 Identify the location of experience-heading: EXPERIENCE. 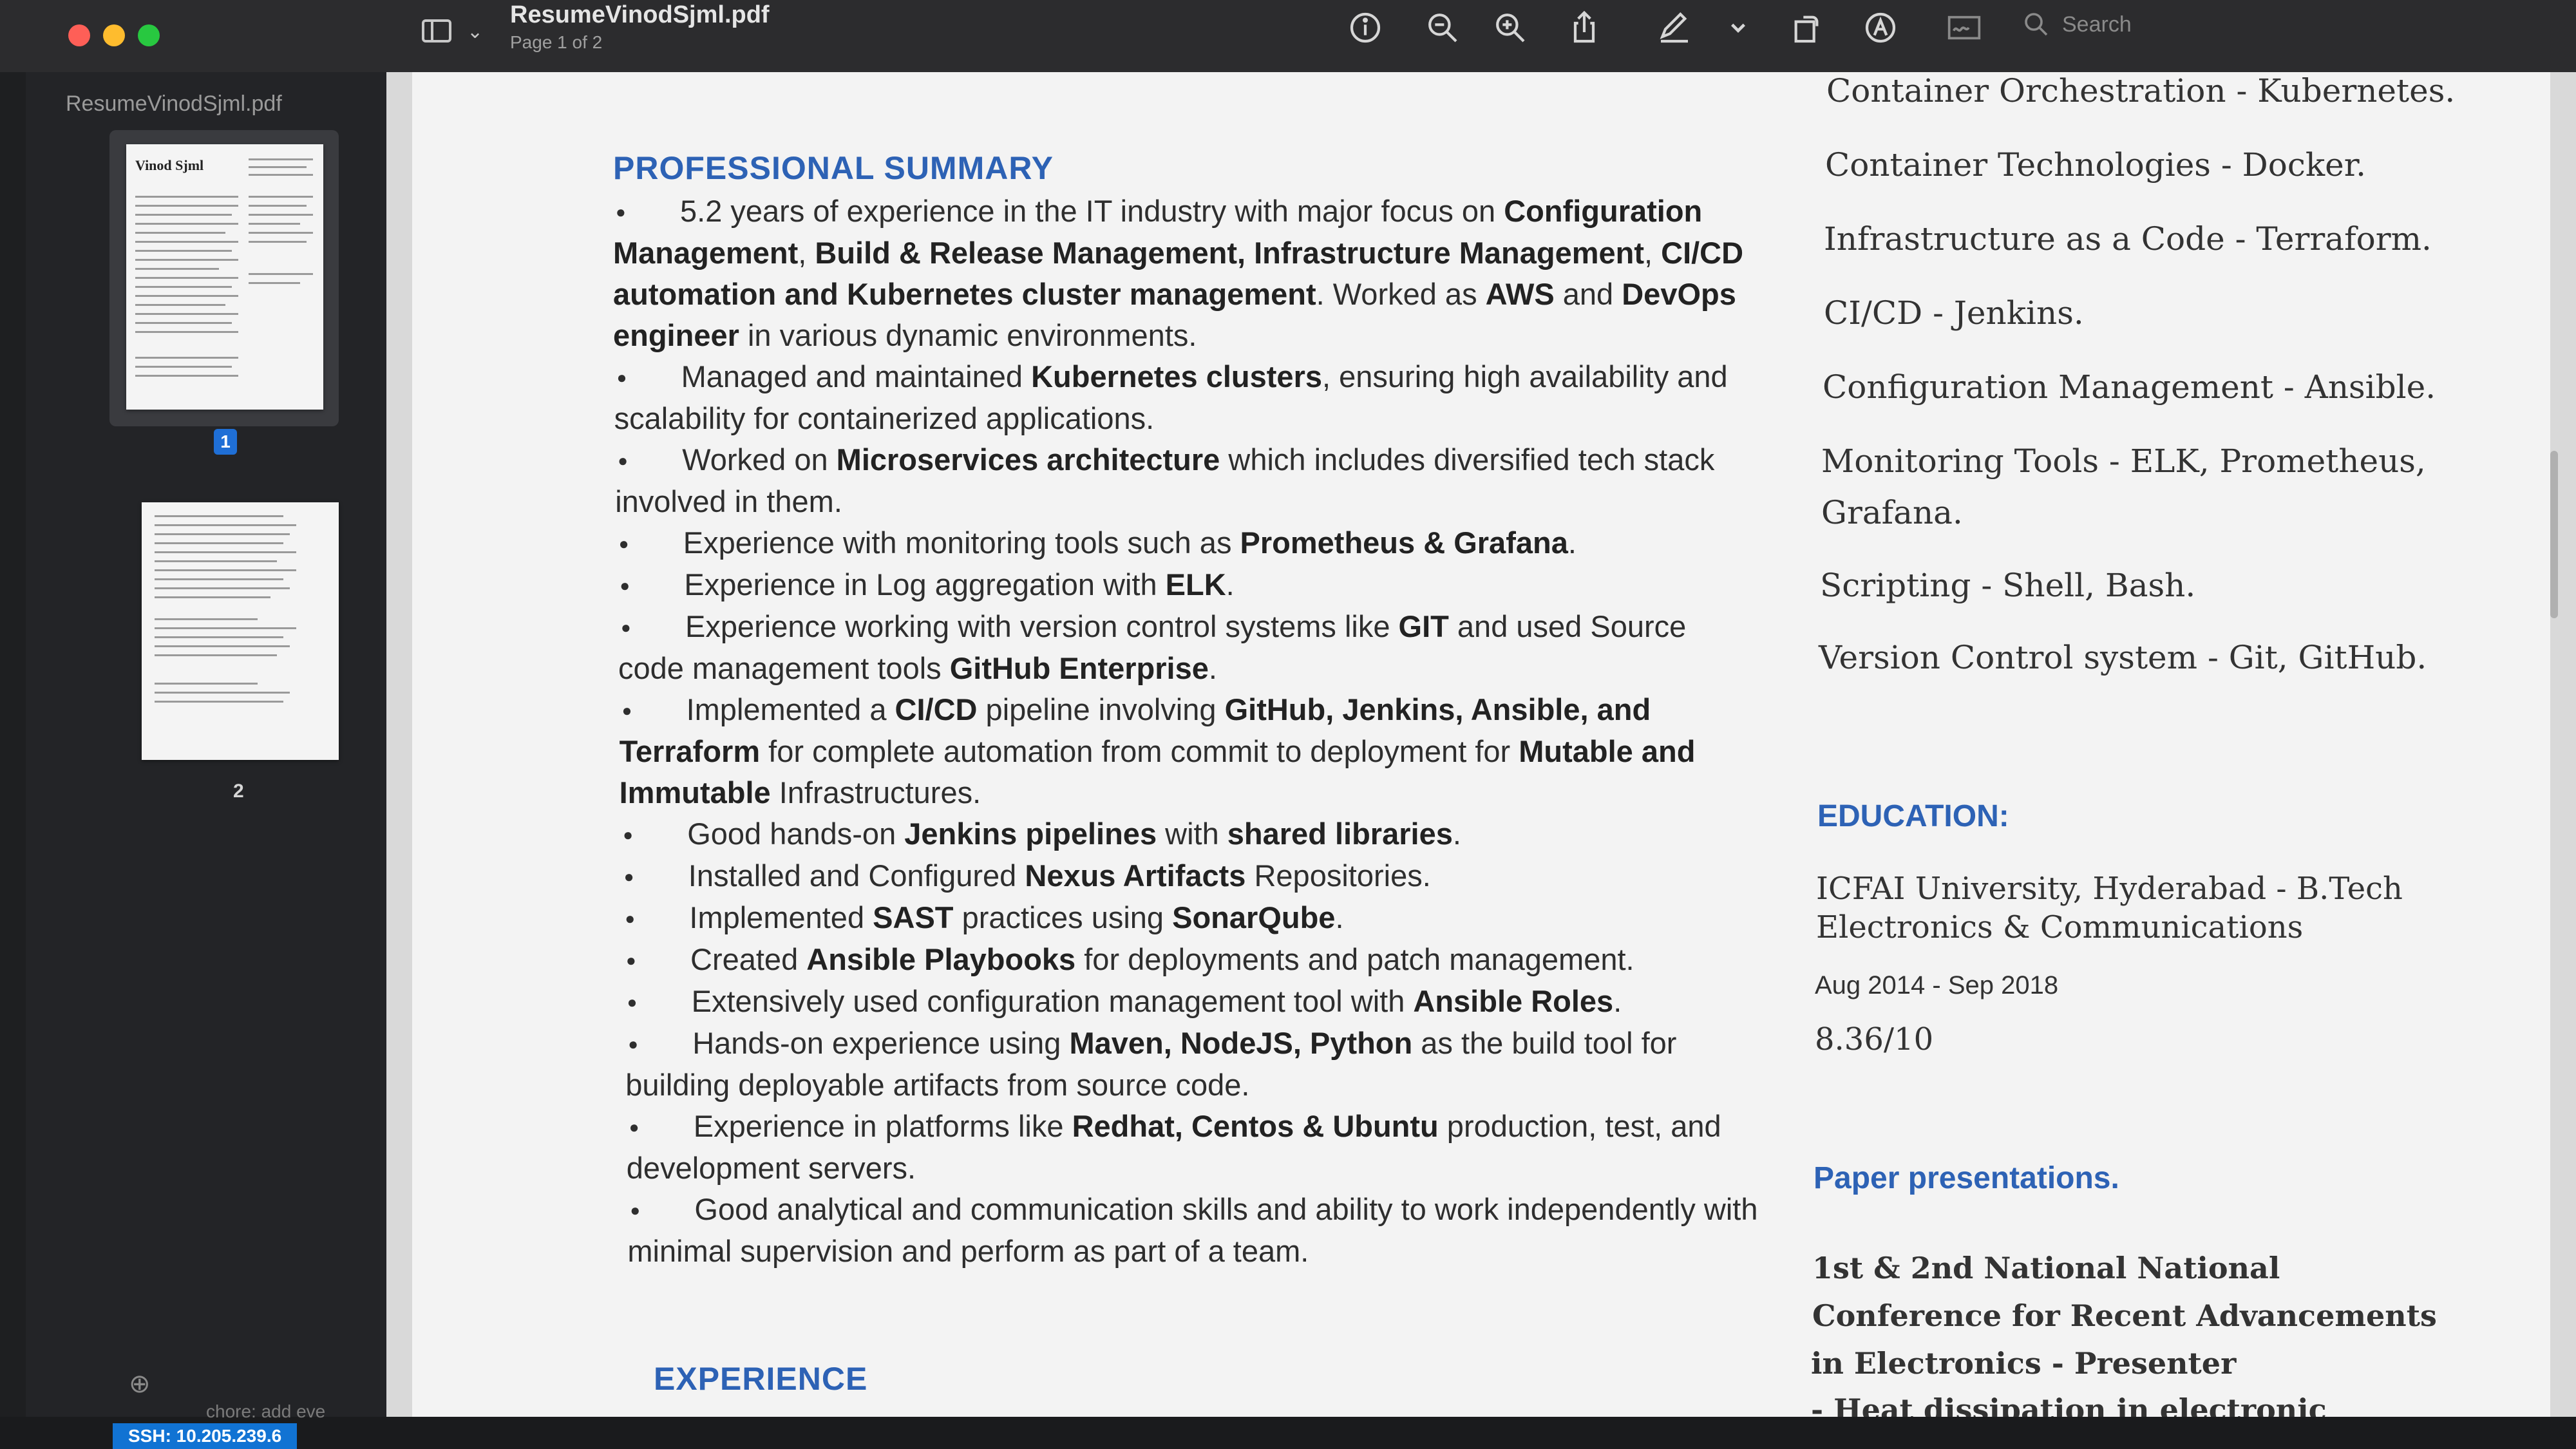
(761, 1379).